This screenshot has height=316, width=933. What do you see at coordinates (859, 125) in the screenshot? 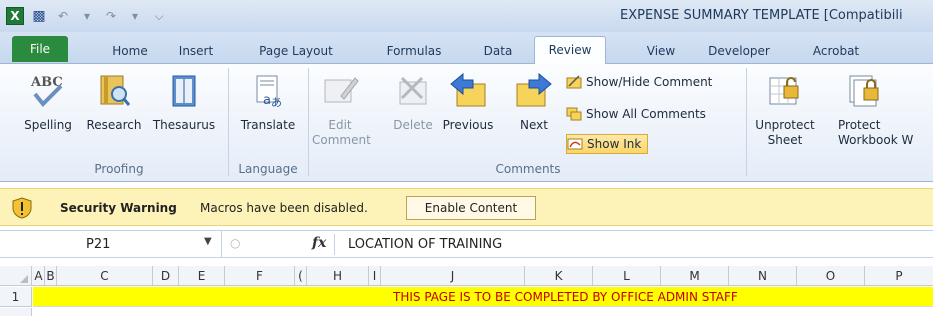
I see `protect-workbook-label-1: Protect` at bounding box center [859, 125].